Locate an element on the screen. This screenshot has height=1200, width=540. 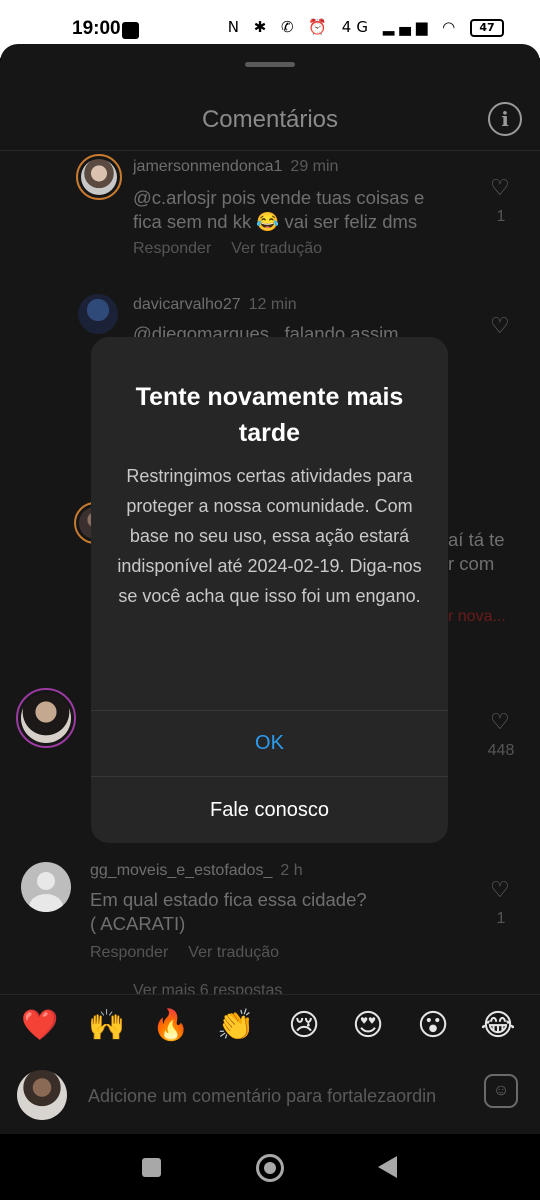
comment-input-row: ☺ is located at coordinates (270, 1097).